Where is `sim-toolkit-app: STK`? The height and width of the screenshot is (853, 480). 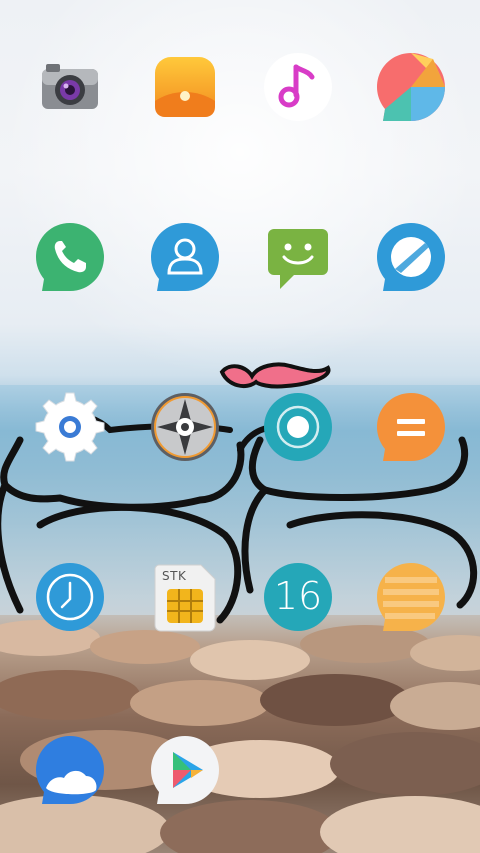
sim-toolkit-app: STK is located at coordinates (185, 597).